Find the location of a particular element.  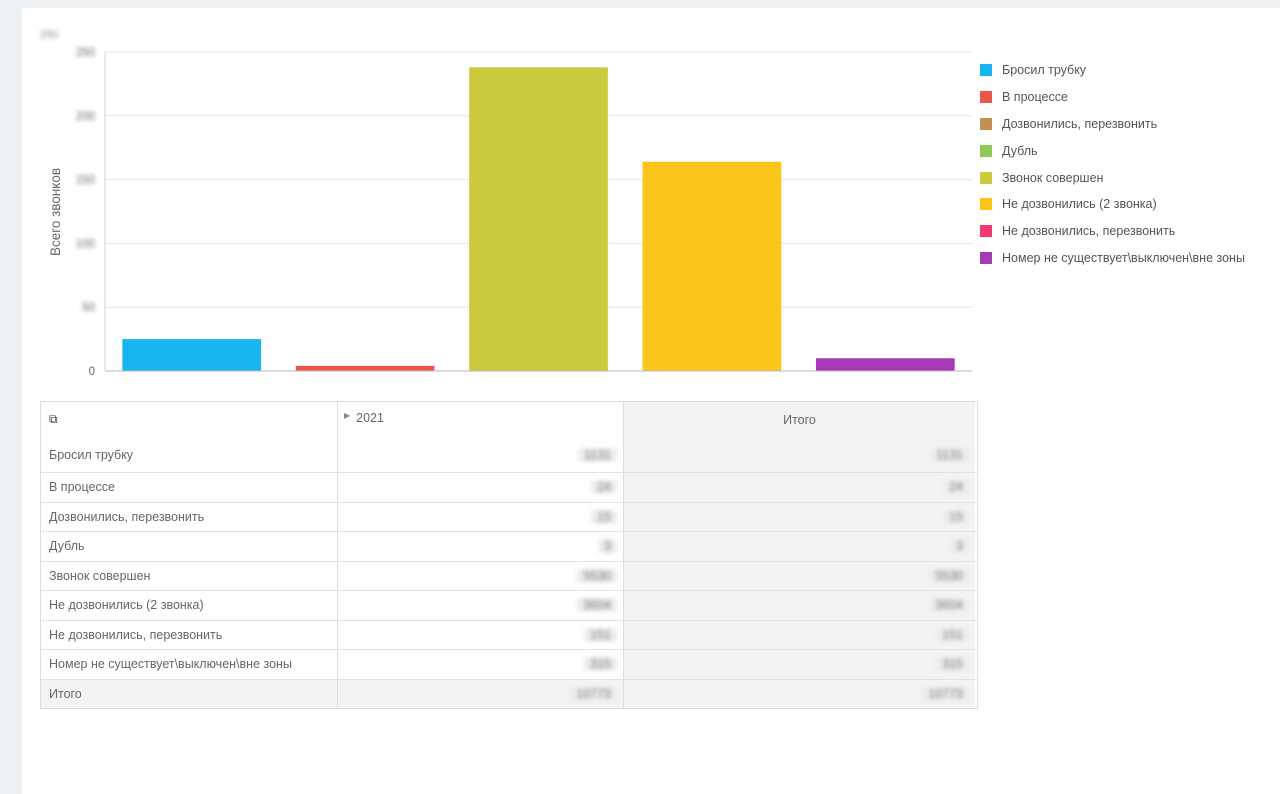

chart-corner-label: 250 is located at coordinates (49, 35).